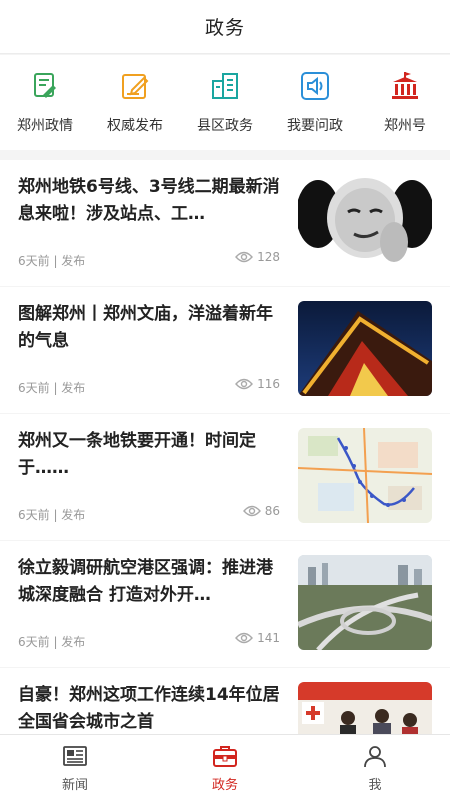 The width and height of the screenshot is (450, 800). What do you see at coordinates (268, 638) in the screenshot?
I see `view-count-value: 141` at bounding box center [268, 638].